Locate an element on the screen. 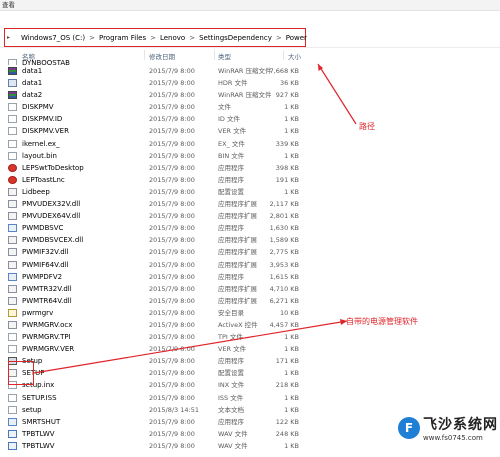 Image resolution: width=500 pixels, height=457 pixels. file-row: data2 2015/7/9 8:00 WinRAR 压缩文件 927 KB is located at coordinates (250, 95).